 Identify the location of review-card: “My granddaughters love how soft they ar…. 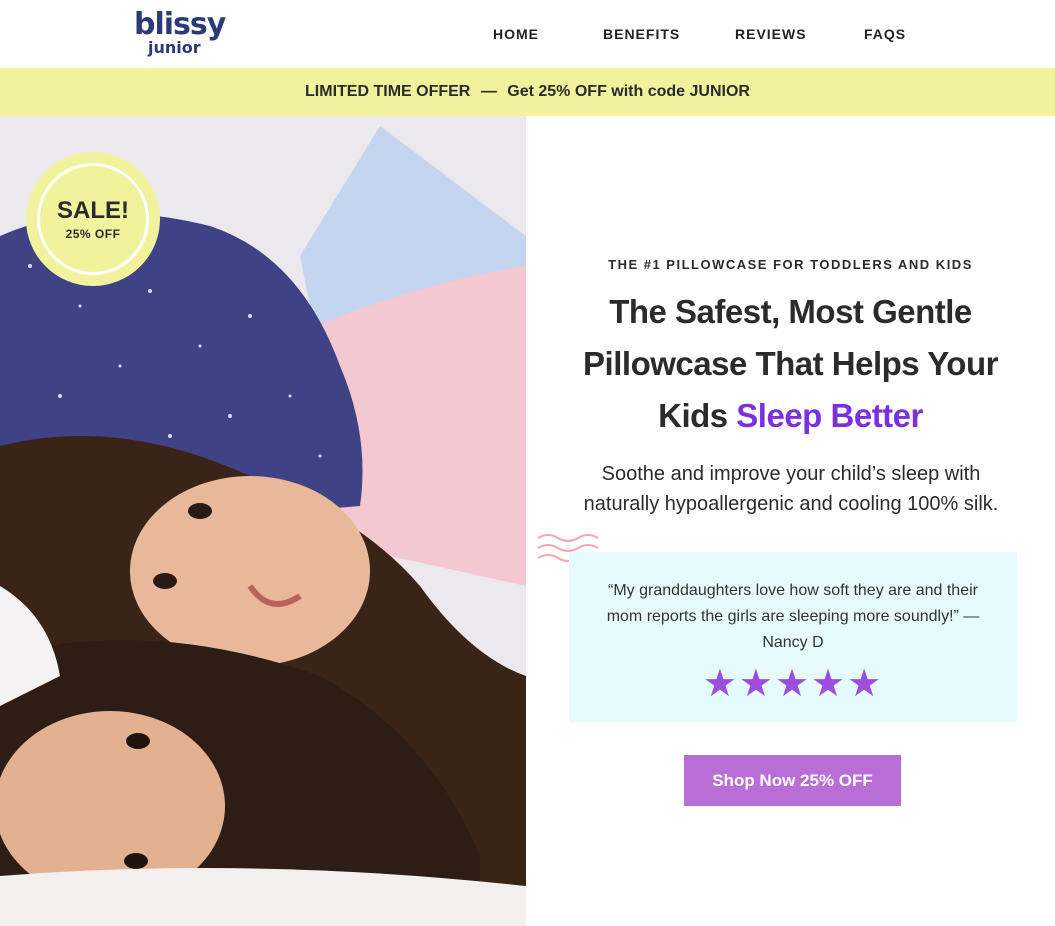
(793, 637).